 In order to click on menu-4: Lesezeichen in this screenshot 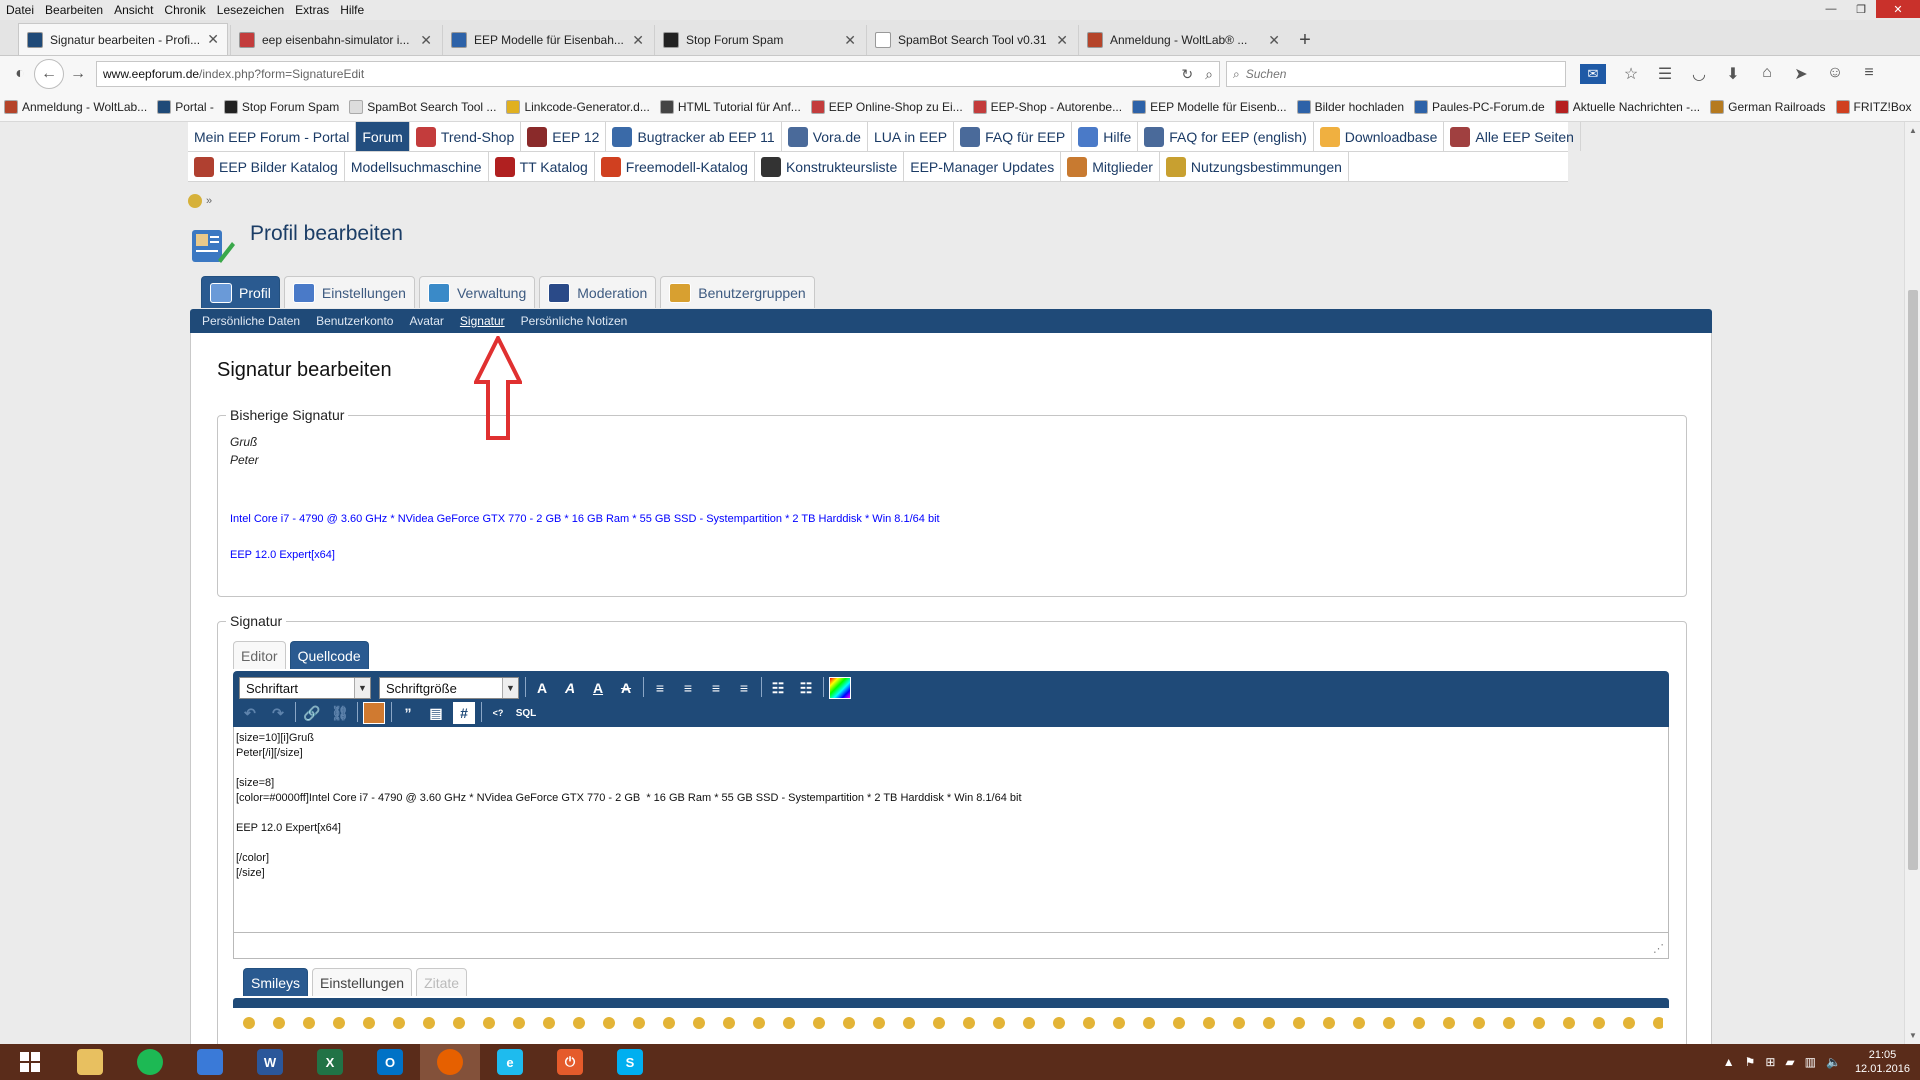, I will do `click(250, 10)`.